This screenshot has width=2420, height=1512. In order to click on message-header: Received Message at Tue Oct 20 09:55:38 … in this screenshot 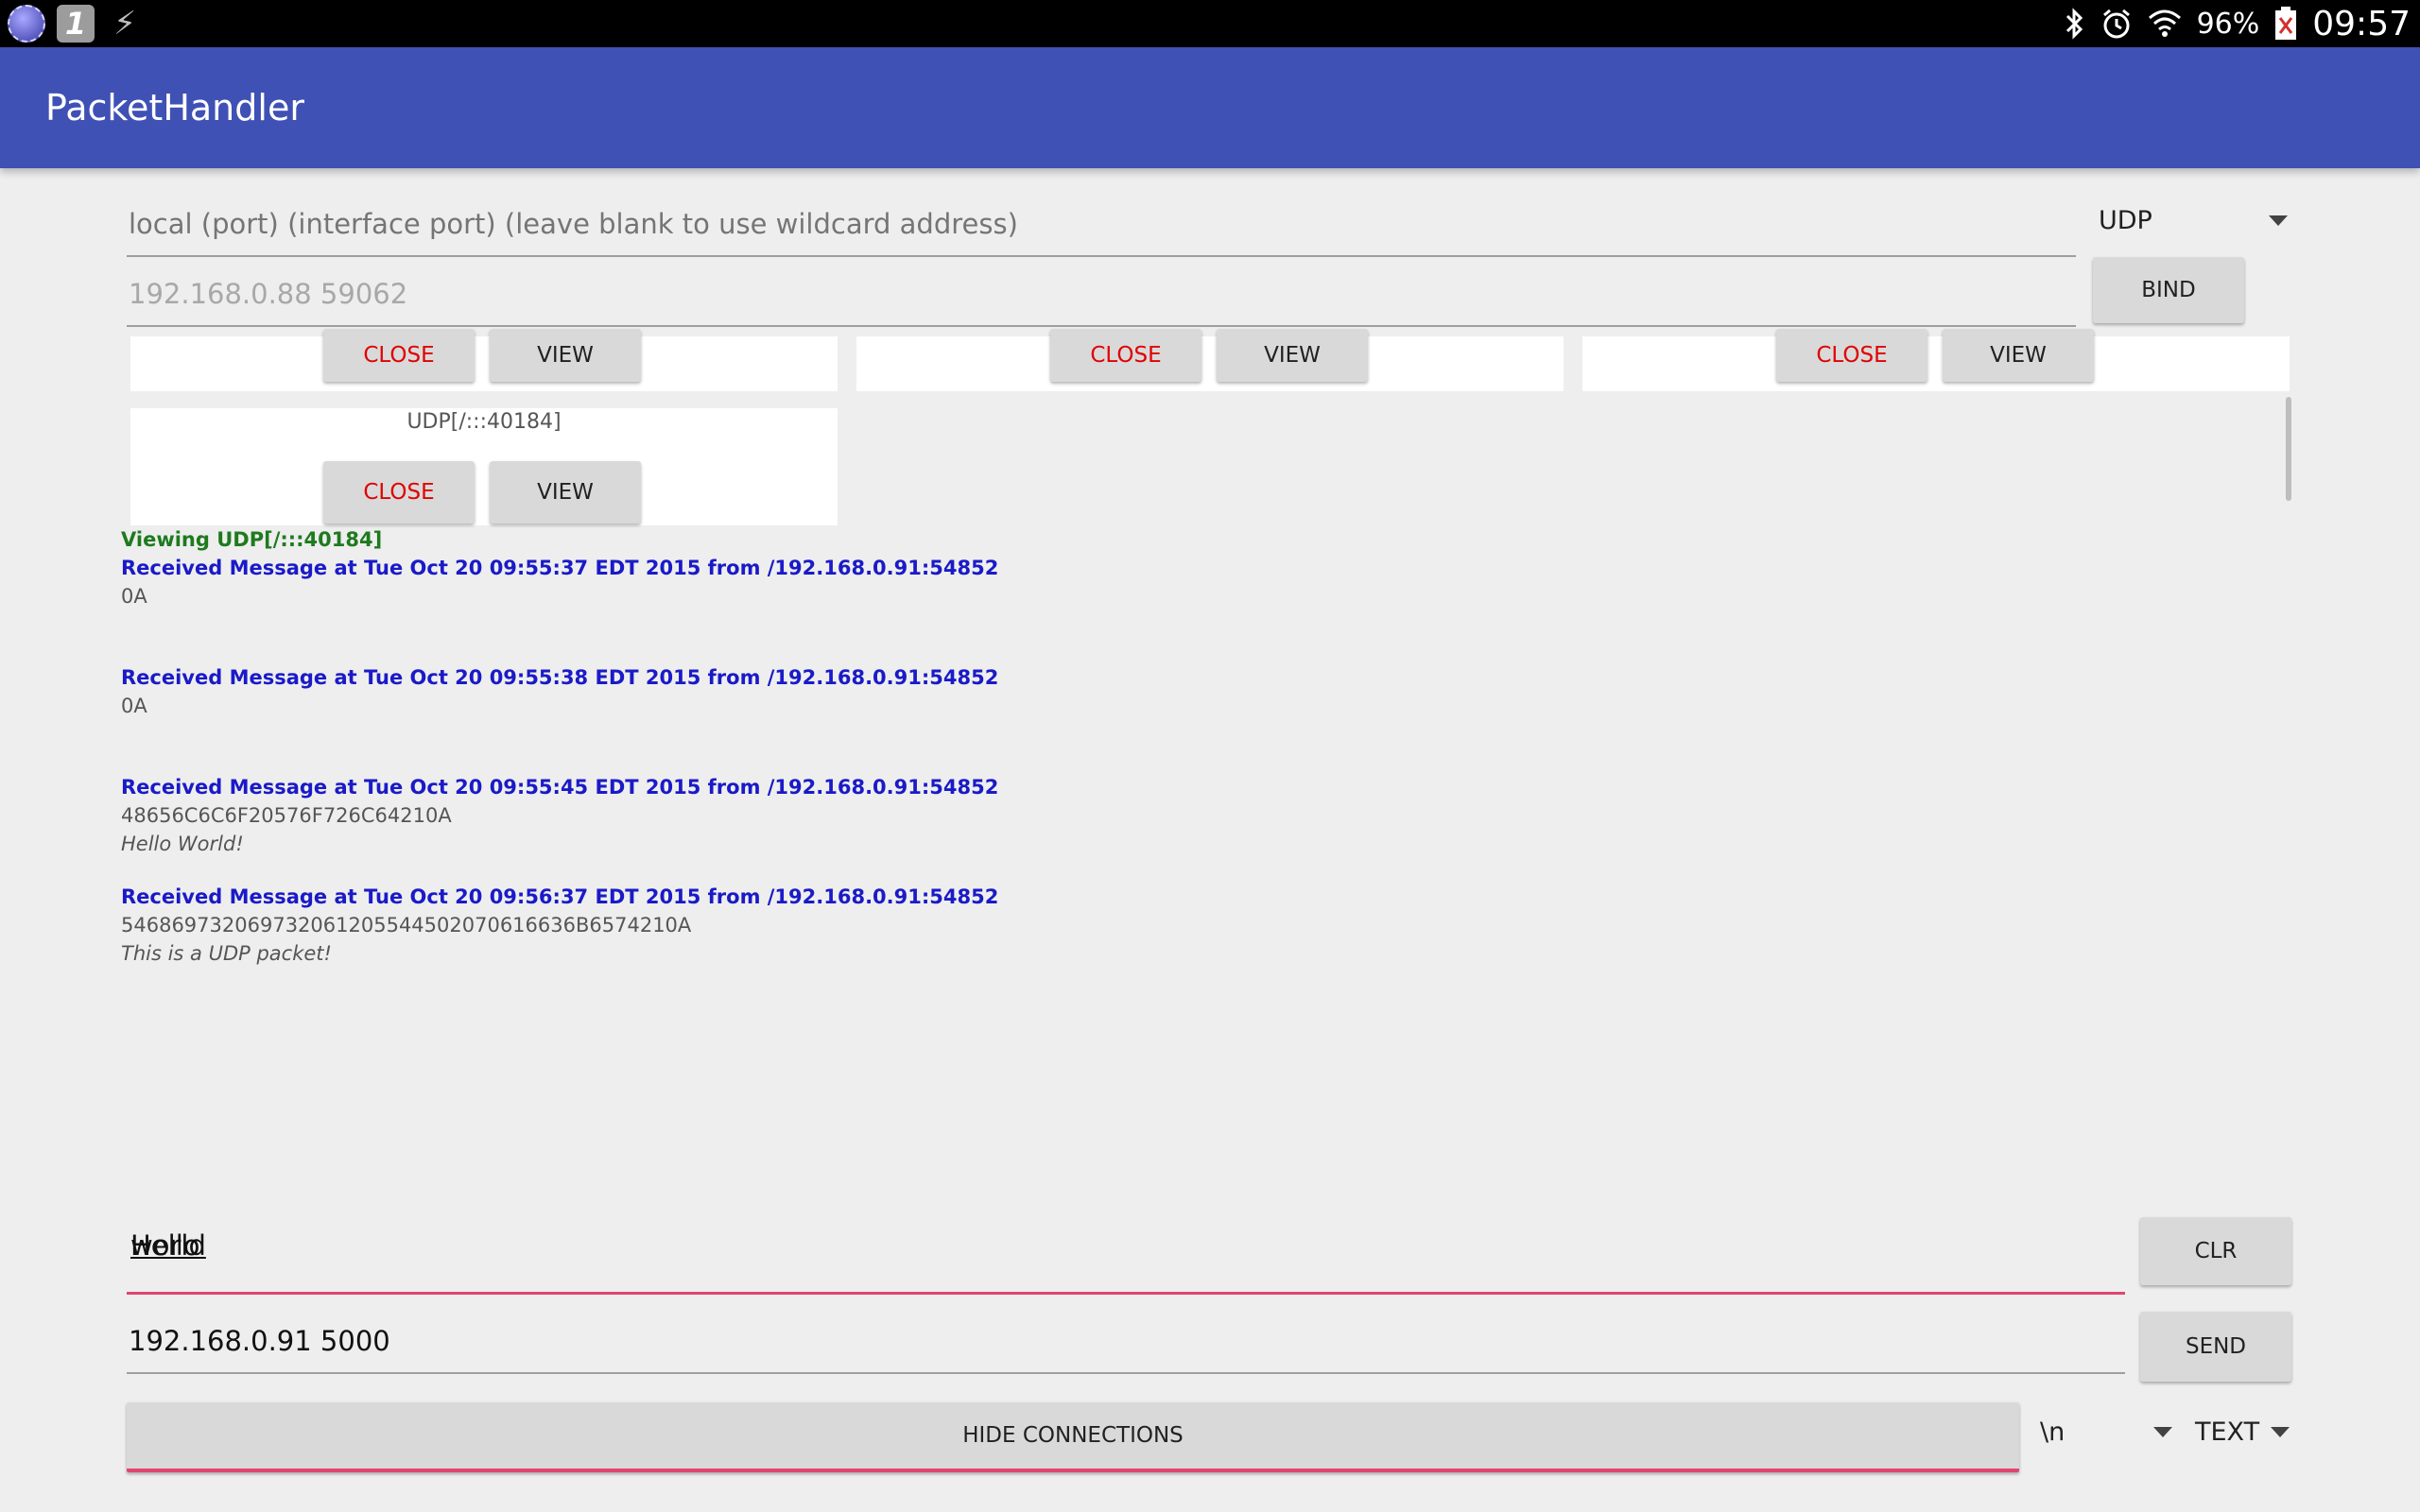, I will do `click(560, 677)`.